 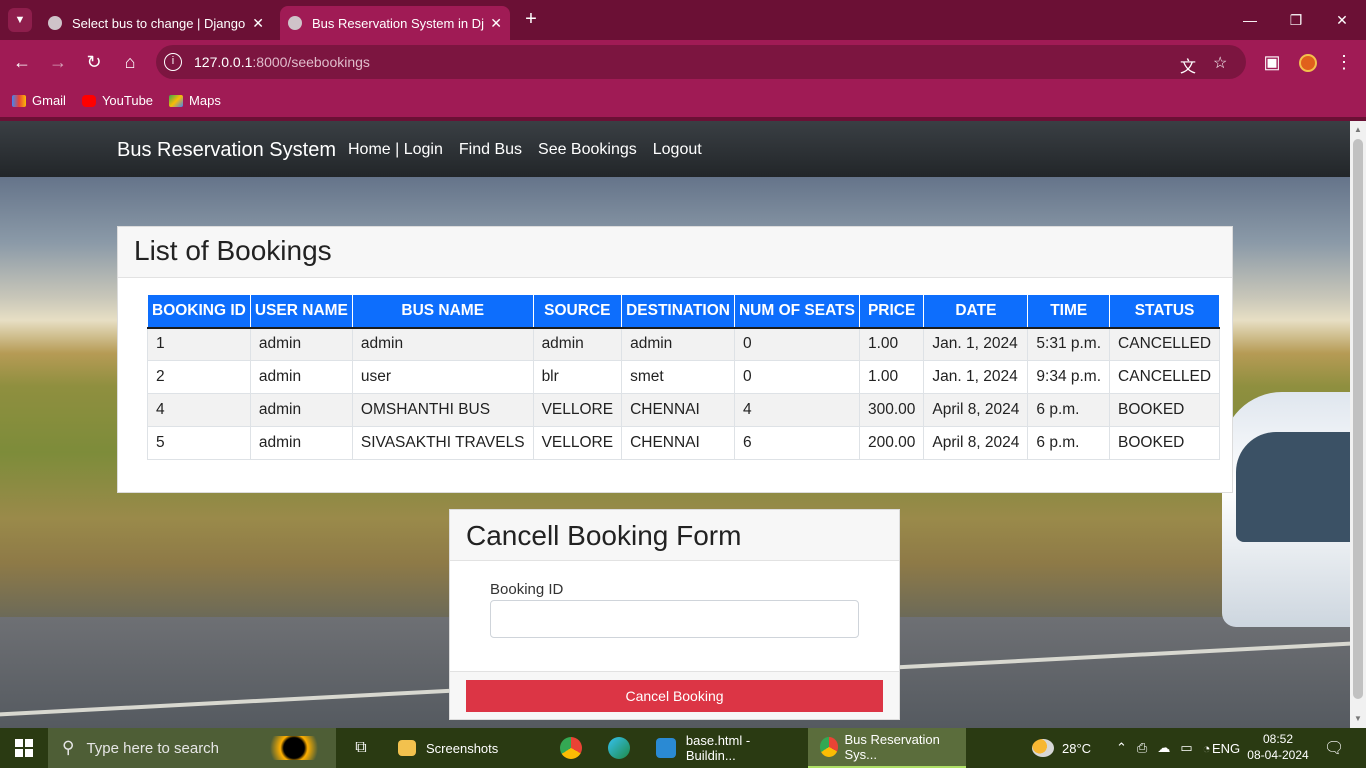 What do you see at coordinates (442, 311) in the screenshot?
I see `column-header: BUS NAME` at bounding box center [442, 311].